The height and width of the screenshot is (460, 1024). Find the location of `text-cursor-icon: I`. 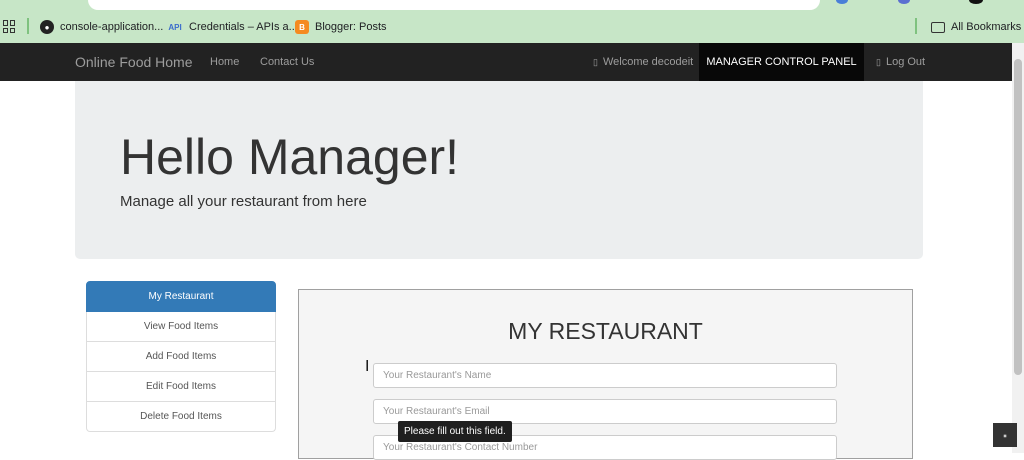

text-cursor-icon: I is located at coordinates (367, 366).